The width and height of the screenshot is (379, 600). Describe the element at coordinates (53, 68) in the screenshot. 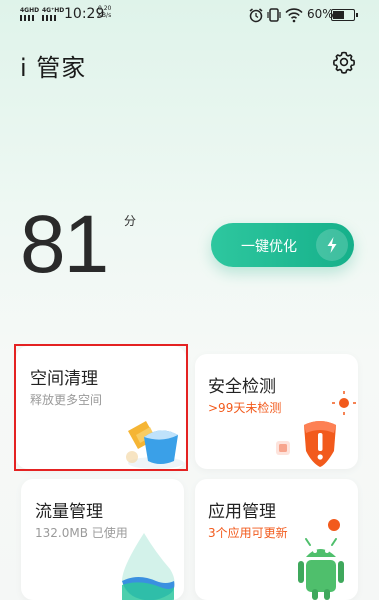

I see `app-title: i 管家` at that location.